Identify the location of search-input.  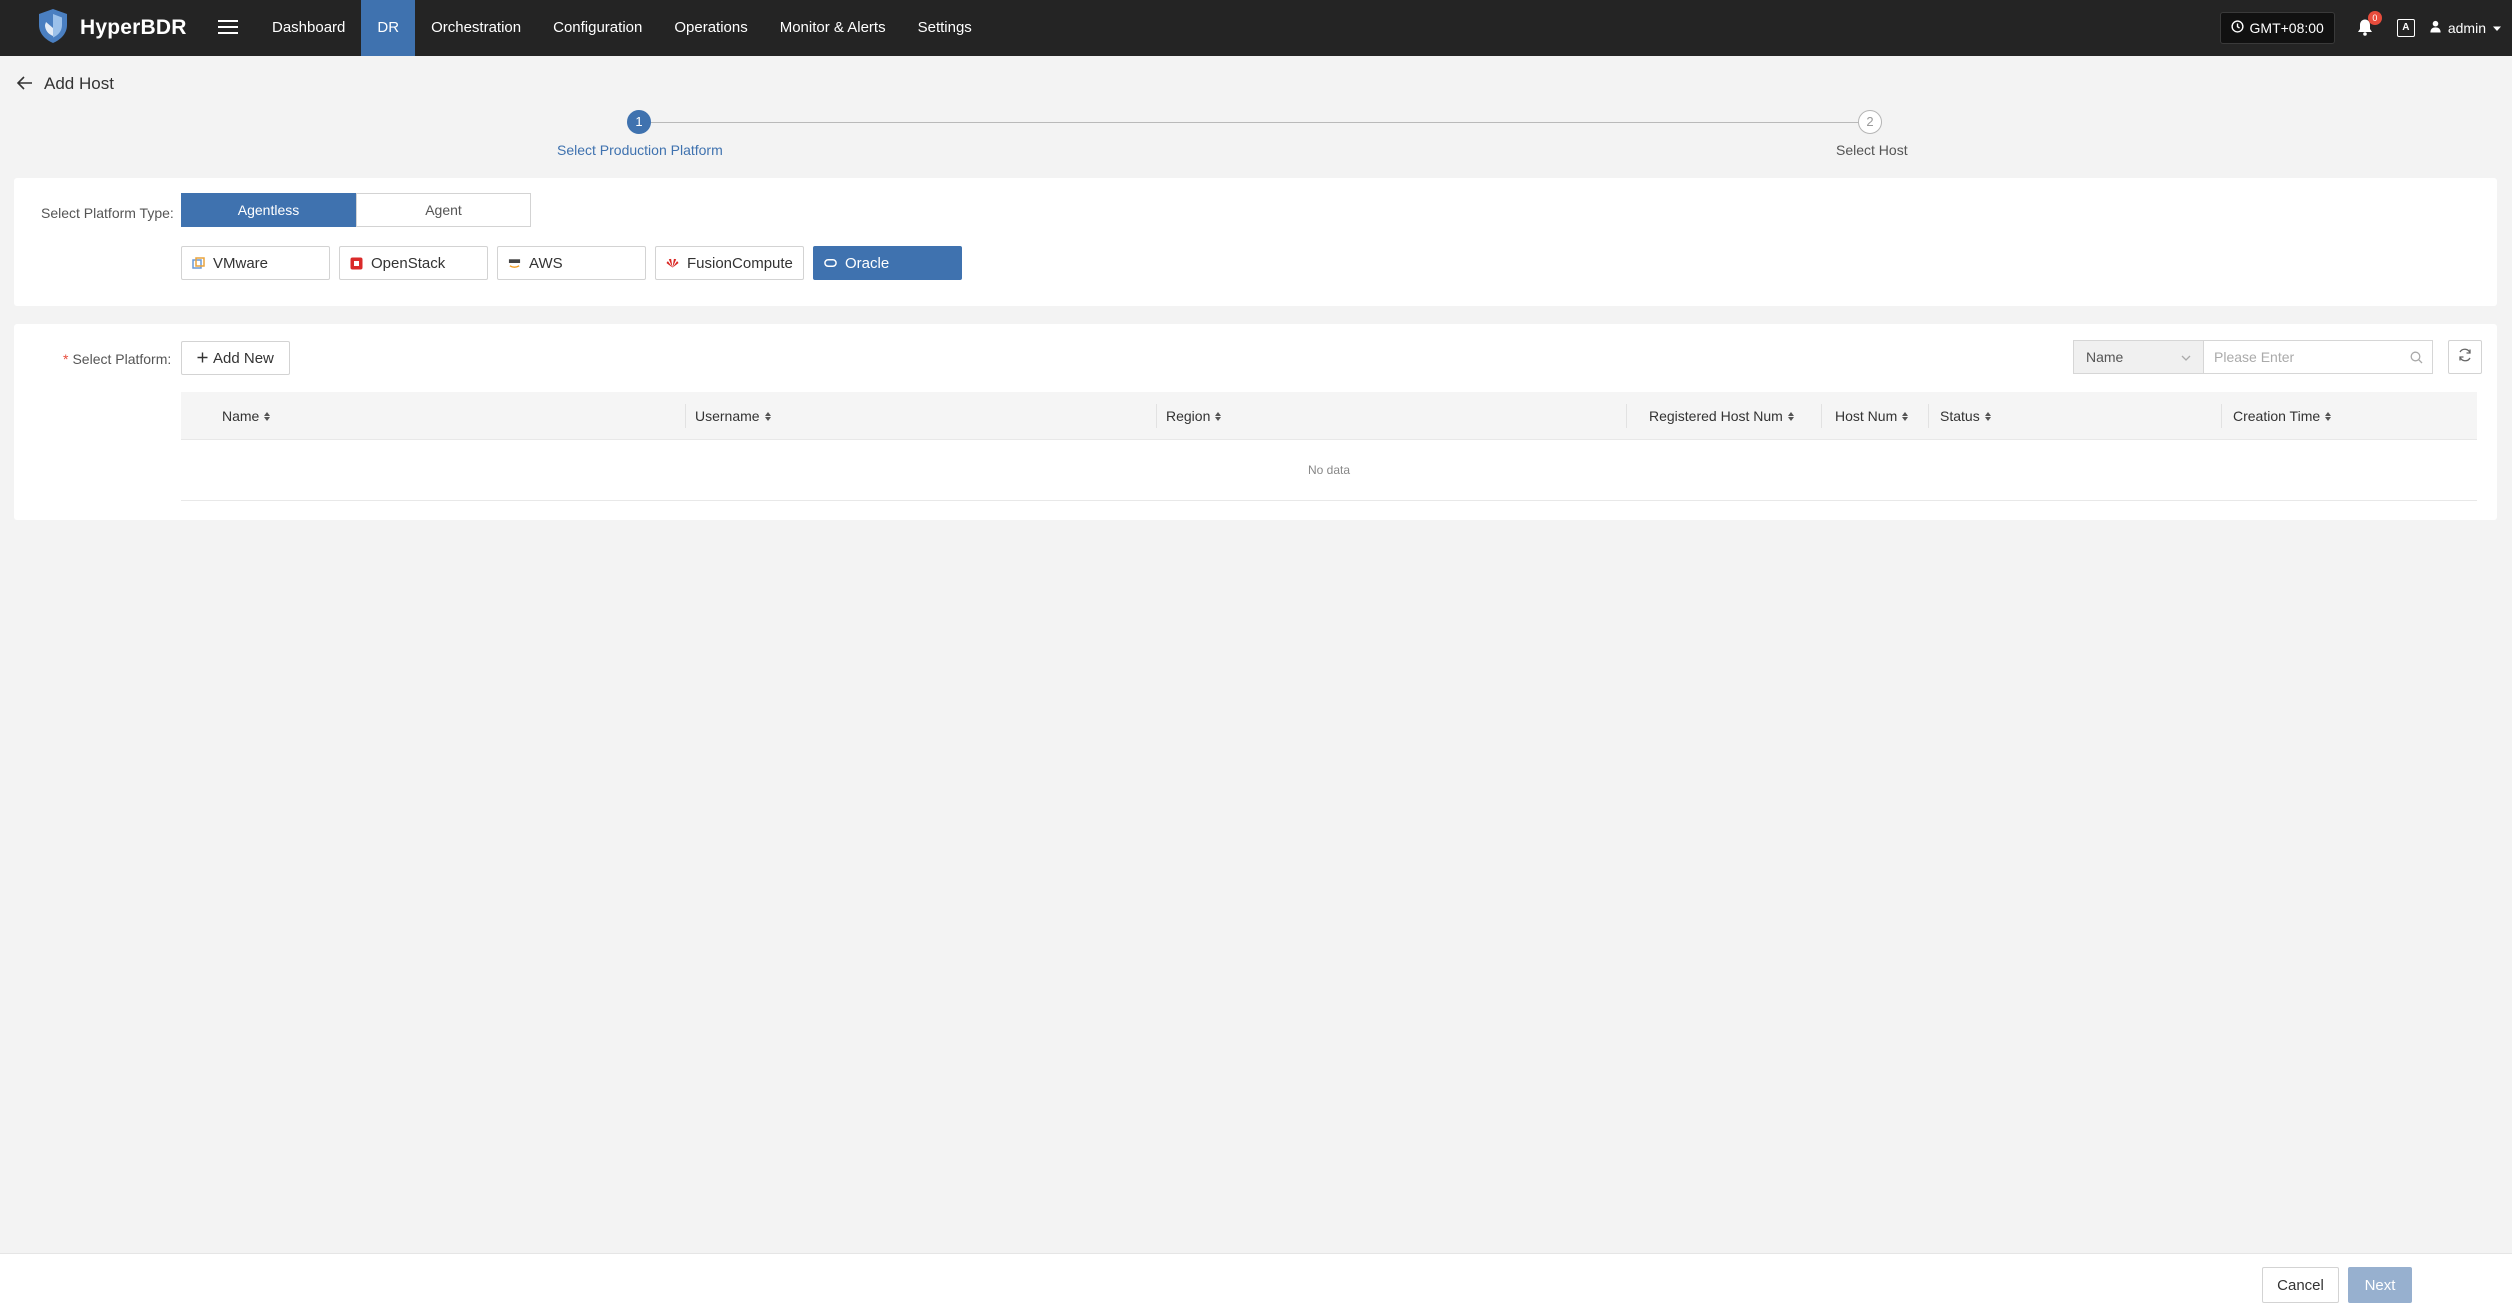
(2304, 357).